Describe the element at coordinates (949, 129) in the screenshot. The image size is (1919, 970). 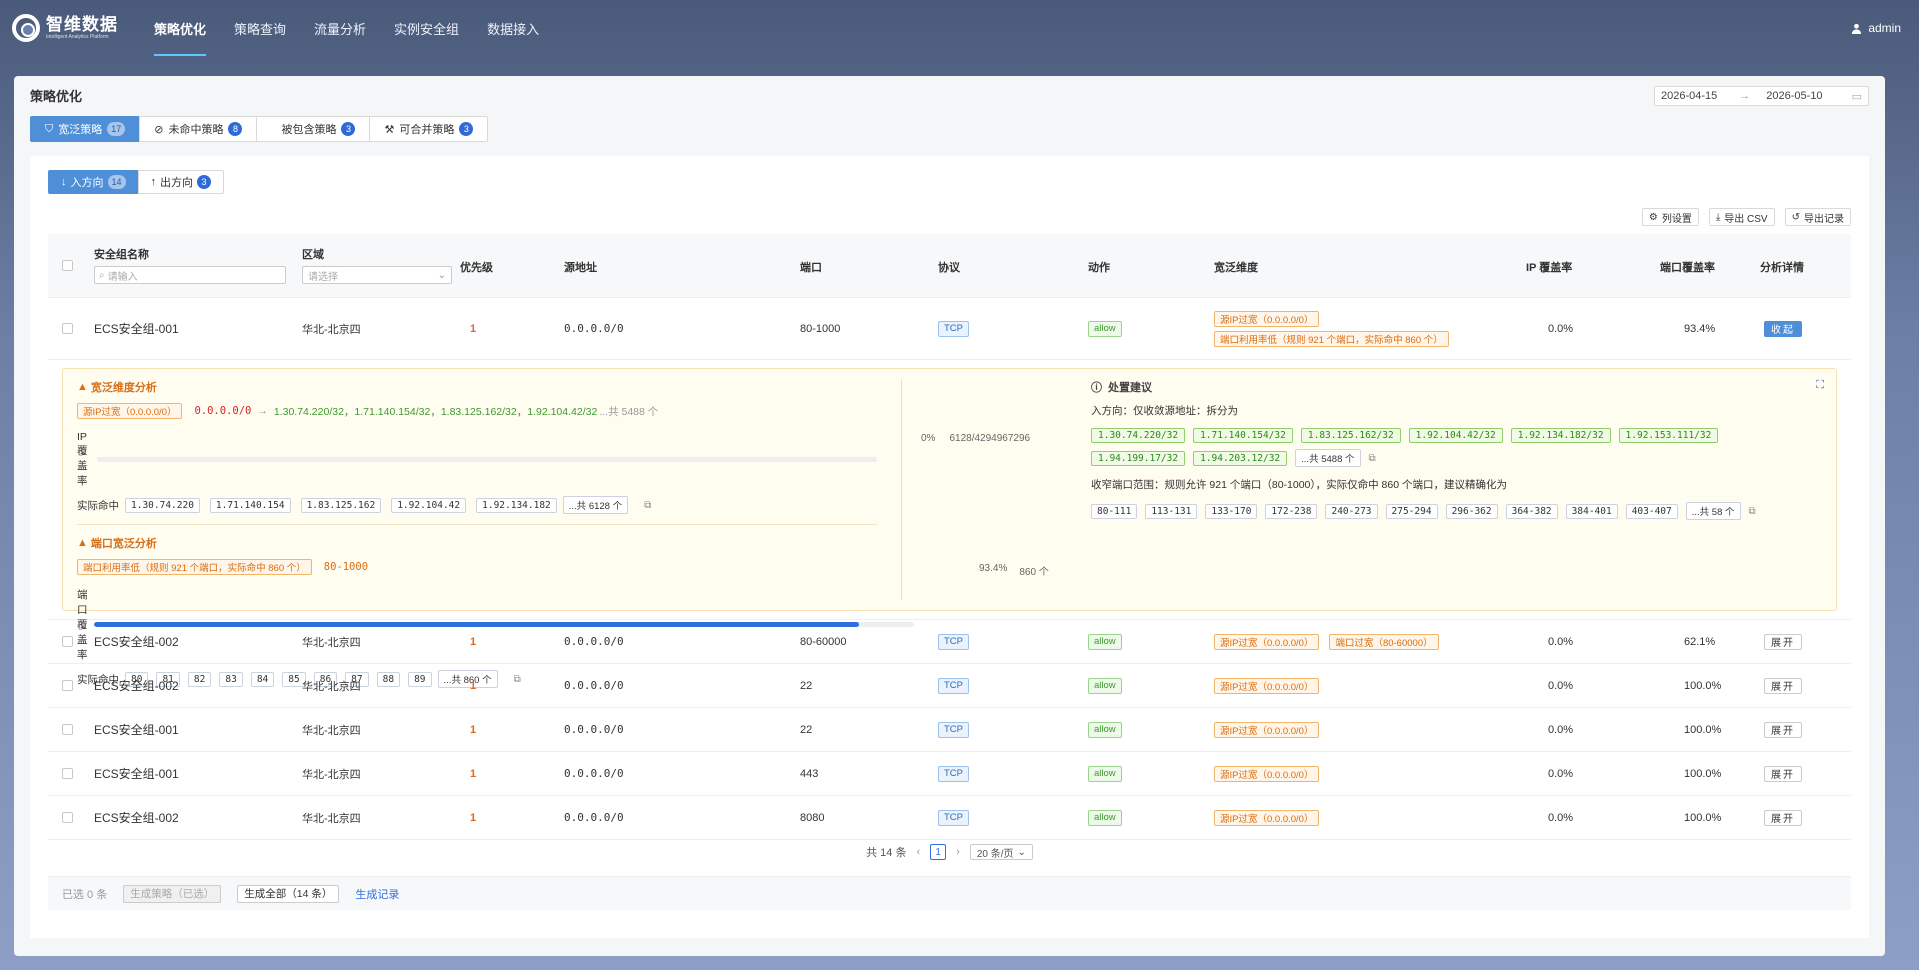
I see `category-tabs: ⛉ 宽泛策略 17 ⊘ 未命中策略 8 被包含策略 3 ⚒ 可合并策略 3` at that location.